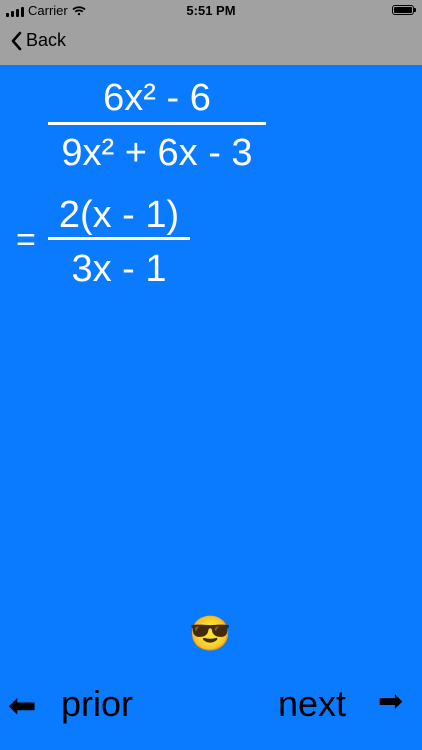 Image resolution: width=422 pixels, height=750 pixels. I want to click on original-denominator: 9x² + 6x - 3, so click(157, 153).